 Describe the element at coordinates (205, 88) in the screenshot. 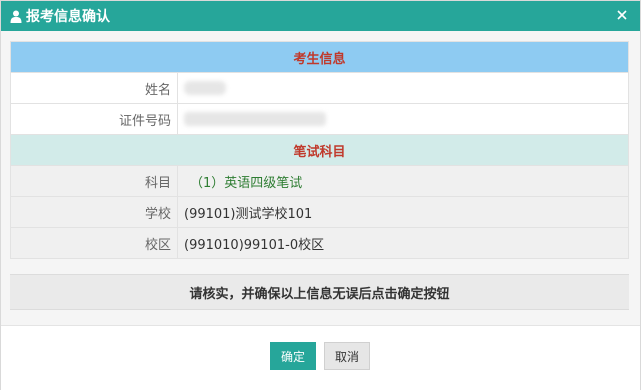

I see `redacted-name` at that location.